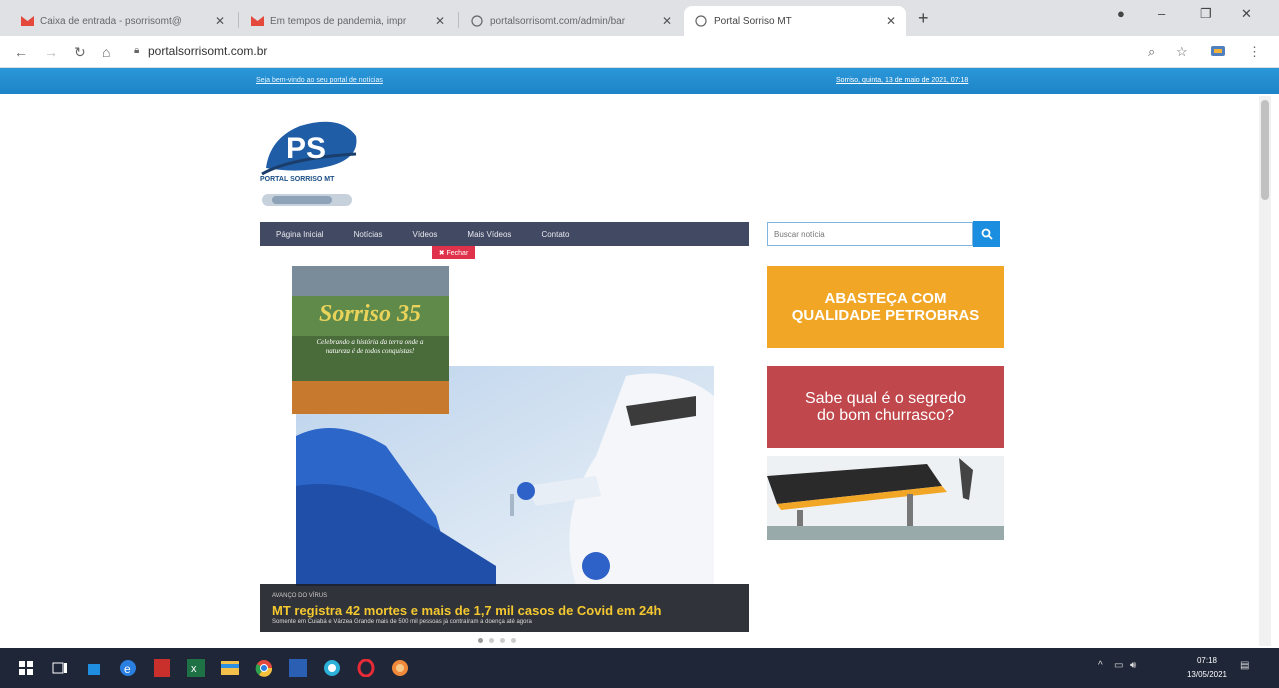 The width and height of the screenshot is (1279, 688). What do you see at coordinates (425, 234) in the screenshot?
I see `nav-videos: Vídeos` at bounding box center [425, 234].